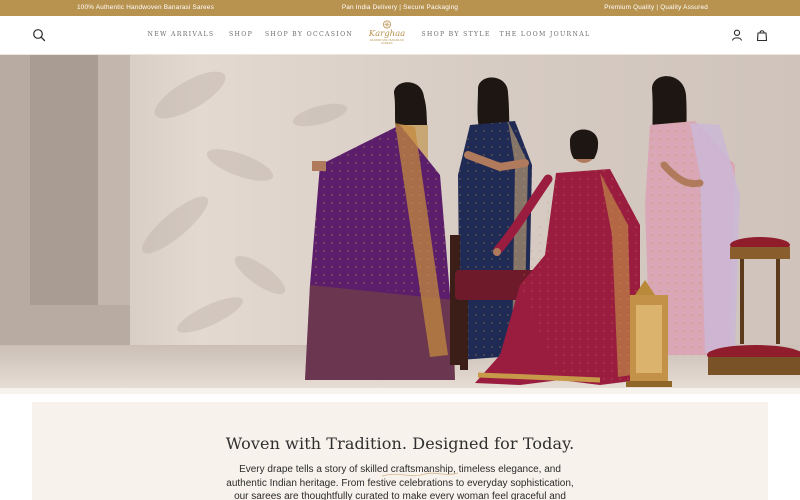 The width and height of the screenshot is (800, 500). I want to click on shopping-bag-icon, so click(762, 35).